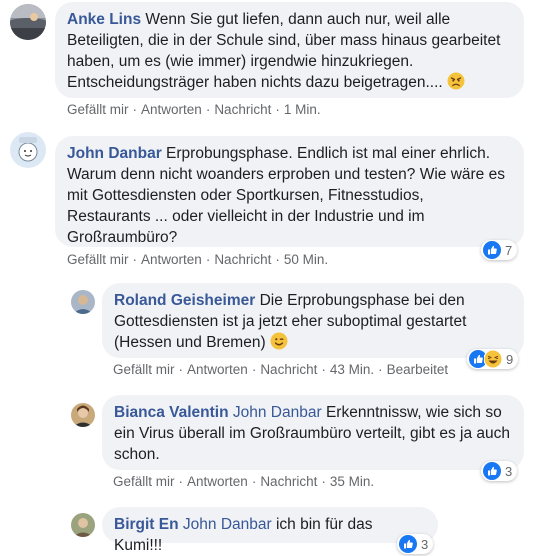  What do you see at coordinates (114, 153) in the screenshot?
I see `comment-author: John Danbar` at bounding box center [114, 153].